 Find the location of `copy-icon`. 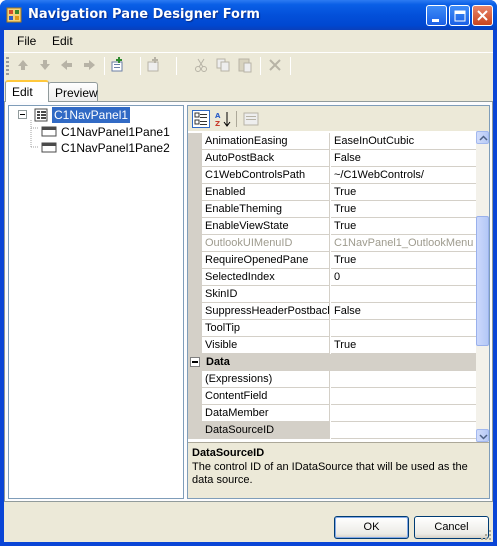

copy-icon is located at coordinates (223, 65).